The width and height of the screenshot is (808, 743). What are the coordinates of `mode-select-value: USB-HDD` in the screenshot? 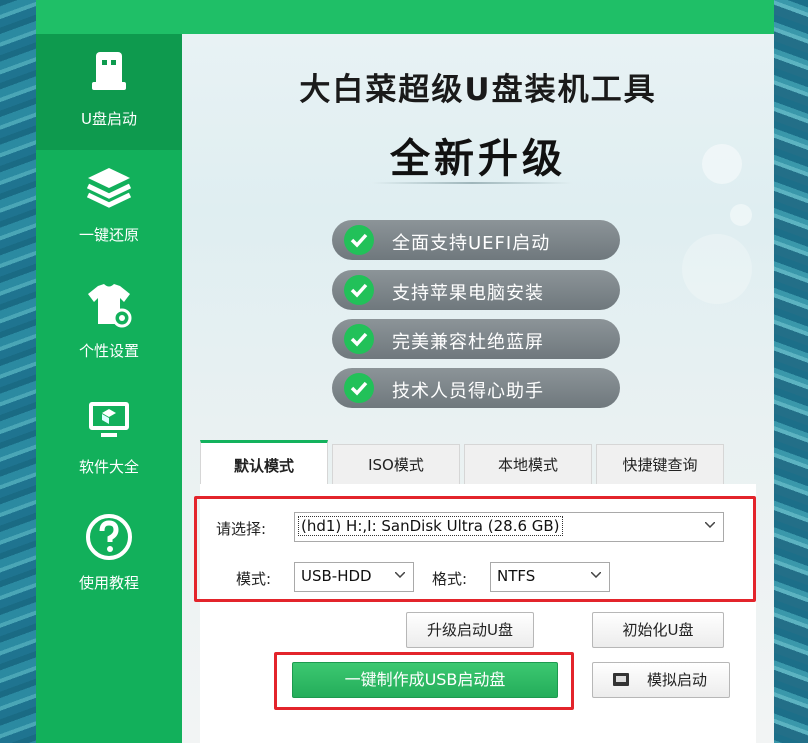 It's located at (336, 576).